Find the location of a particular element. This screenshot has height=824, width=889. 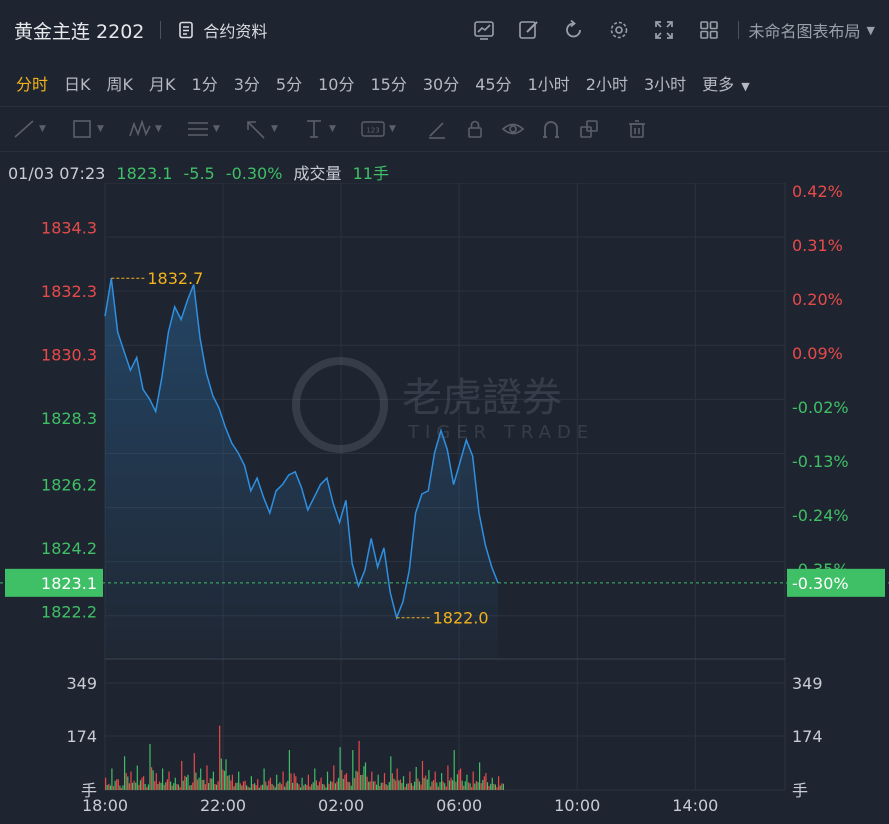

pen-icon is located at coordinates (437, 129).